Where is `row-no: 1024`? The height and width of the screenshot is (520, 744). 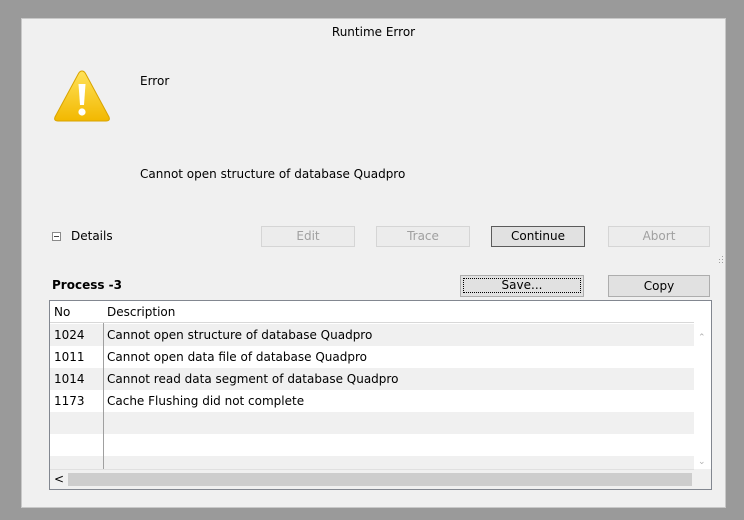
row-no: 1024 is located at coordinates (69, 335).